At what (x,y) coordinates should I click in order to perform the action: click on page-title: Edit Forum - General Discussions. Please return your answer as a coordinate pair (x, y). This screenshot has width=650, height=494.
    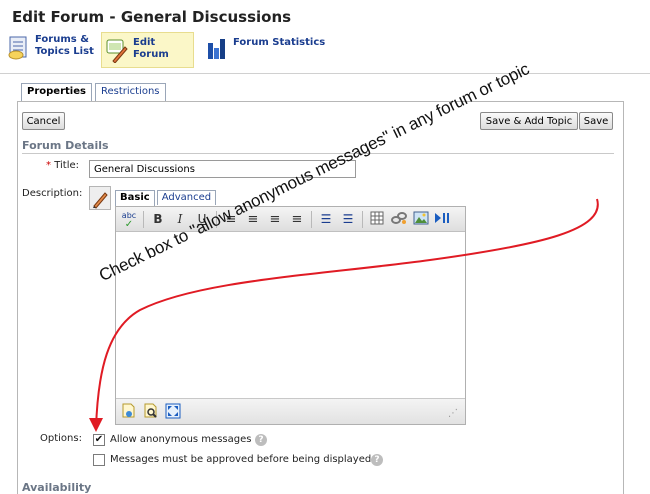
    Looking at the image, I should click on (152, 17).